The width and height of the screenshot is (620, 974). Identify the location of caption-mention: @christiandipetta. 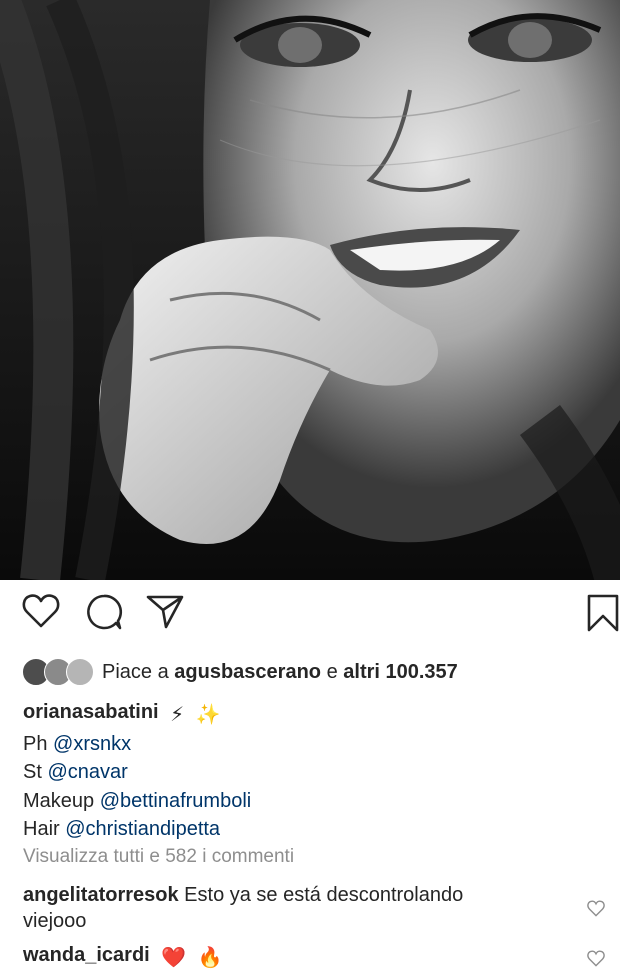
(142, 829).